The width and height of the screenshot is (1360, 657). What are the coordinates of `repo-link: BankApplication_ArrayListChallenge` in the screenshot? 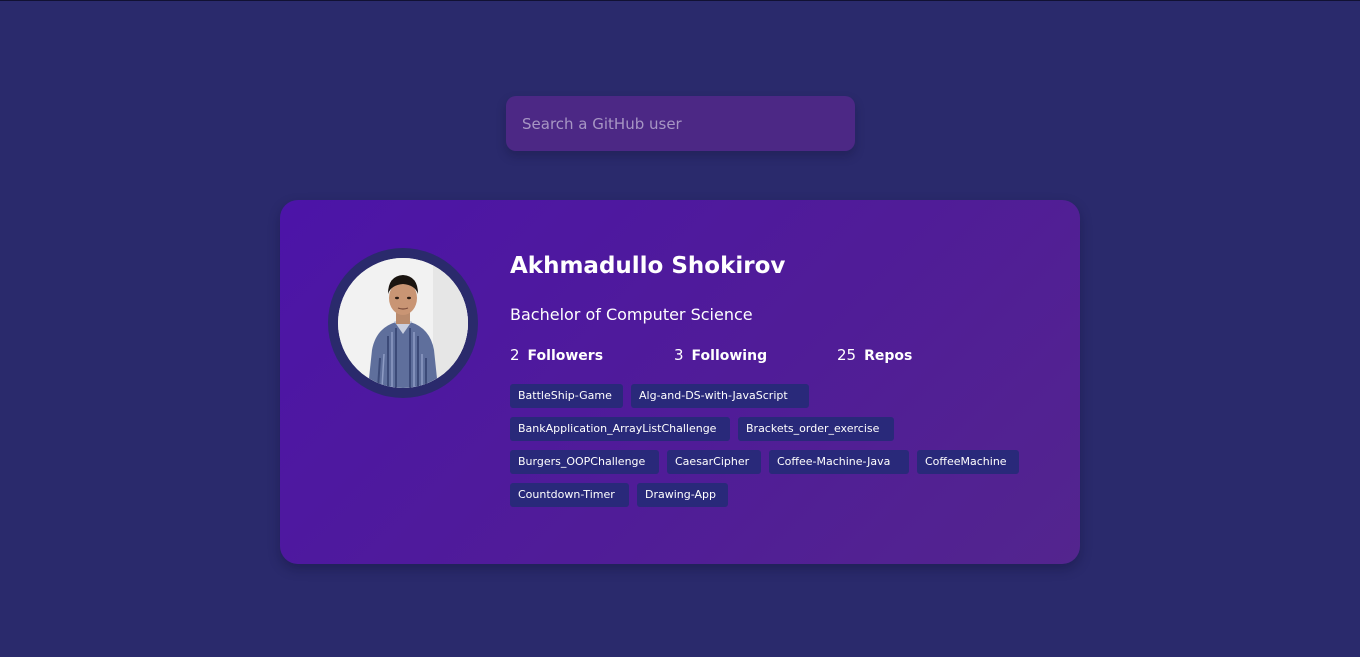 It's located at (620, 429).